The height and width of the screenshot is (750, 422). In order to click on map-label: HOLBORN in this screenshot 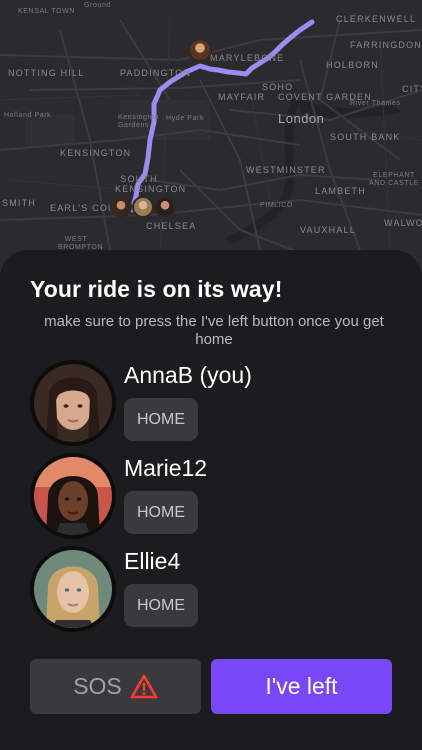, I will do `click(352, 65)`.